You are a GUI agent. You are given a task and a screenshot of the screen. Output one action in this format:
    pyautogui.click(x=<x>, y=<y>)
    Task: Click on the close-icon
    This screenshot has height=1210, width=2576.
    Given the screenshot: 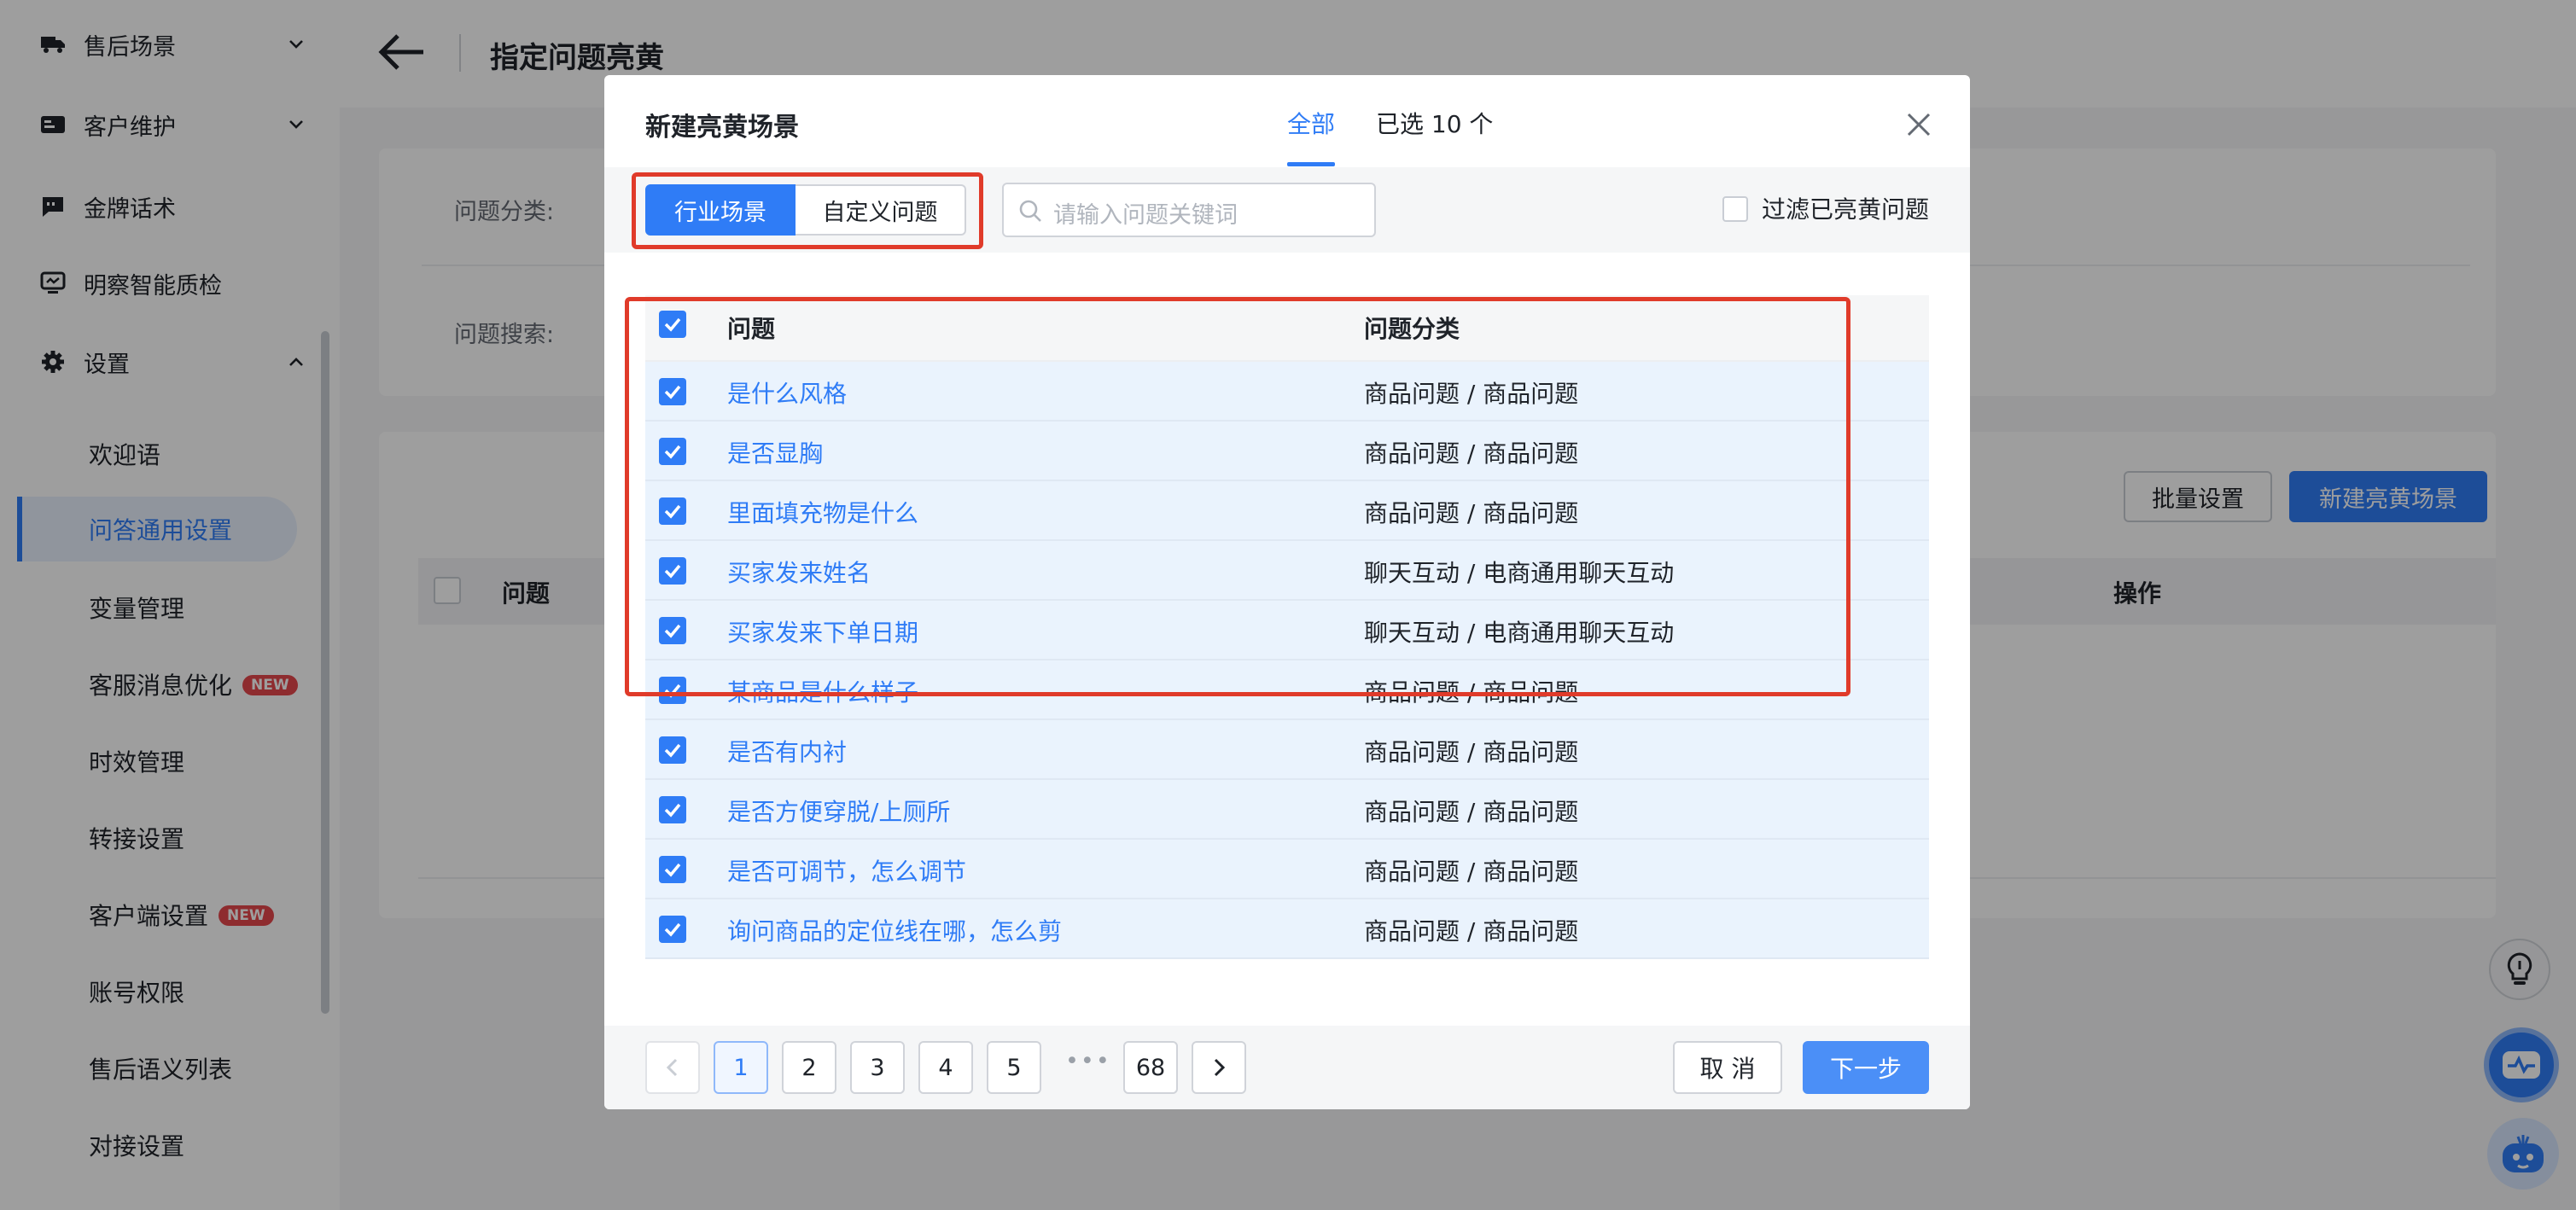 What is the action you would take?
    pyautogui.click(x=1919, y=125)
    